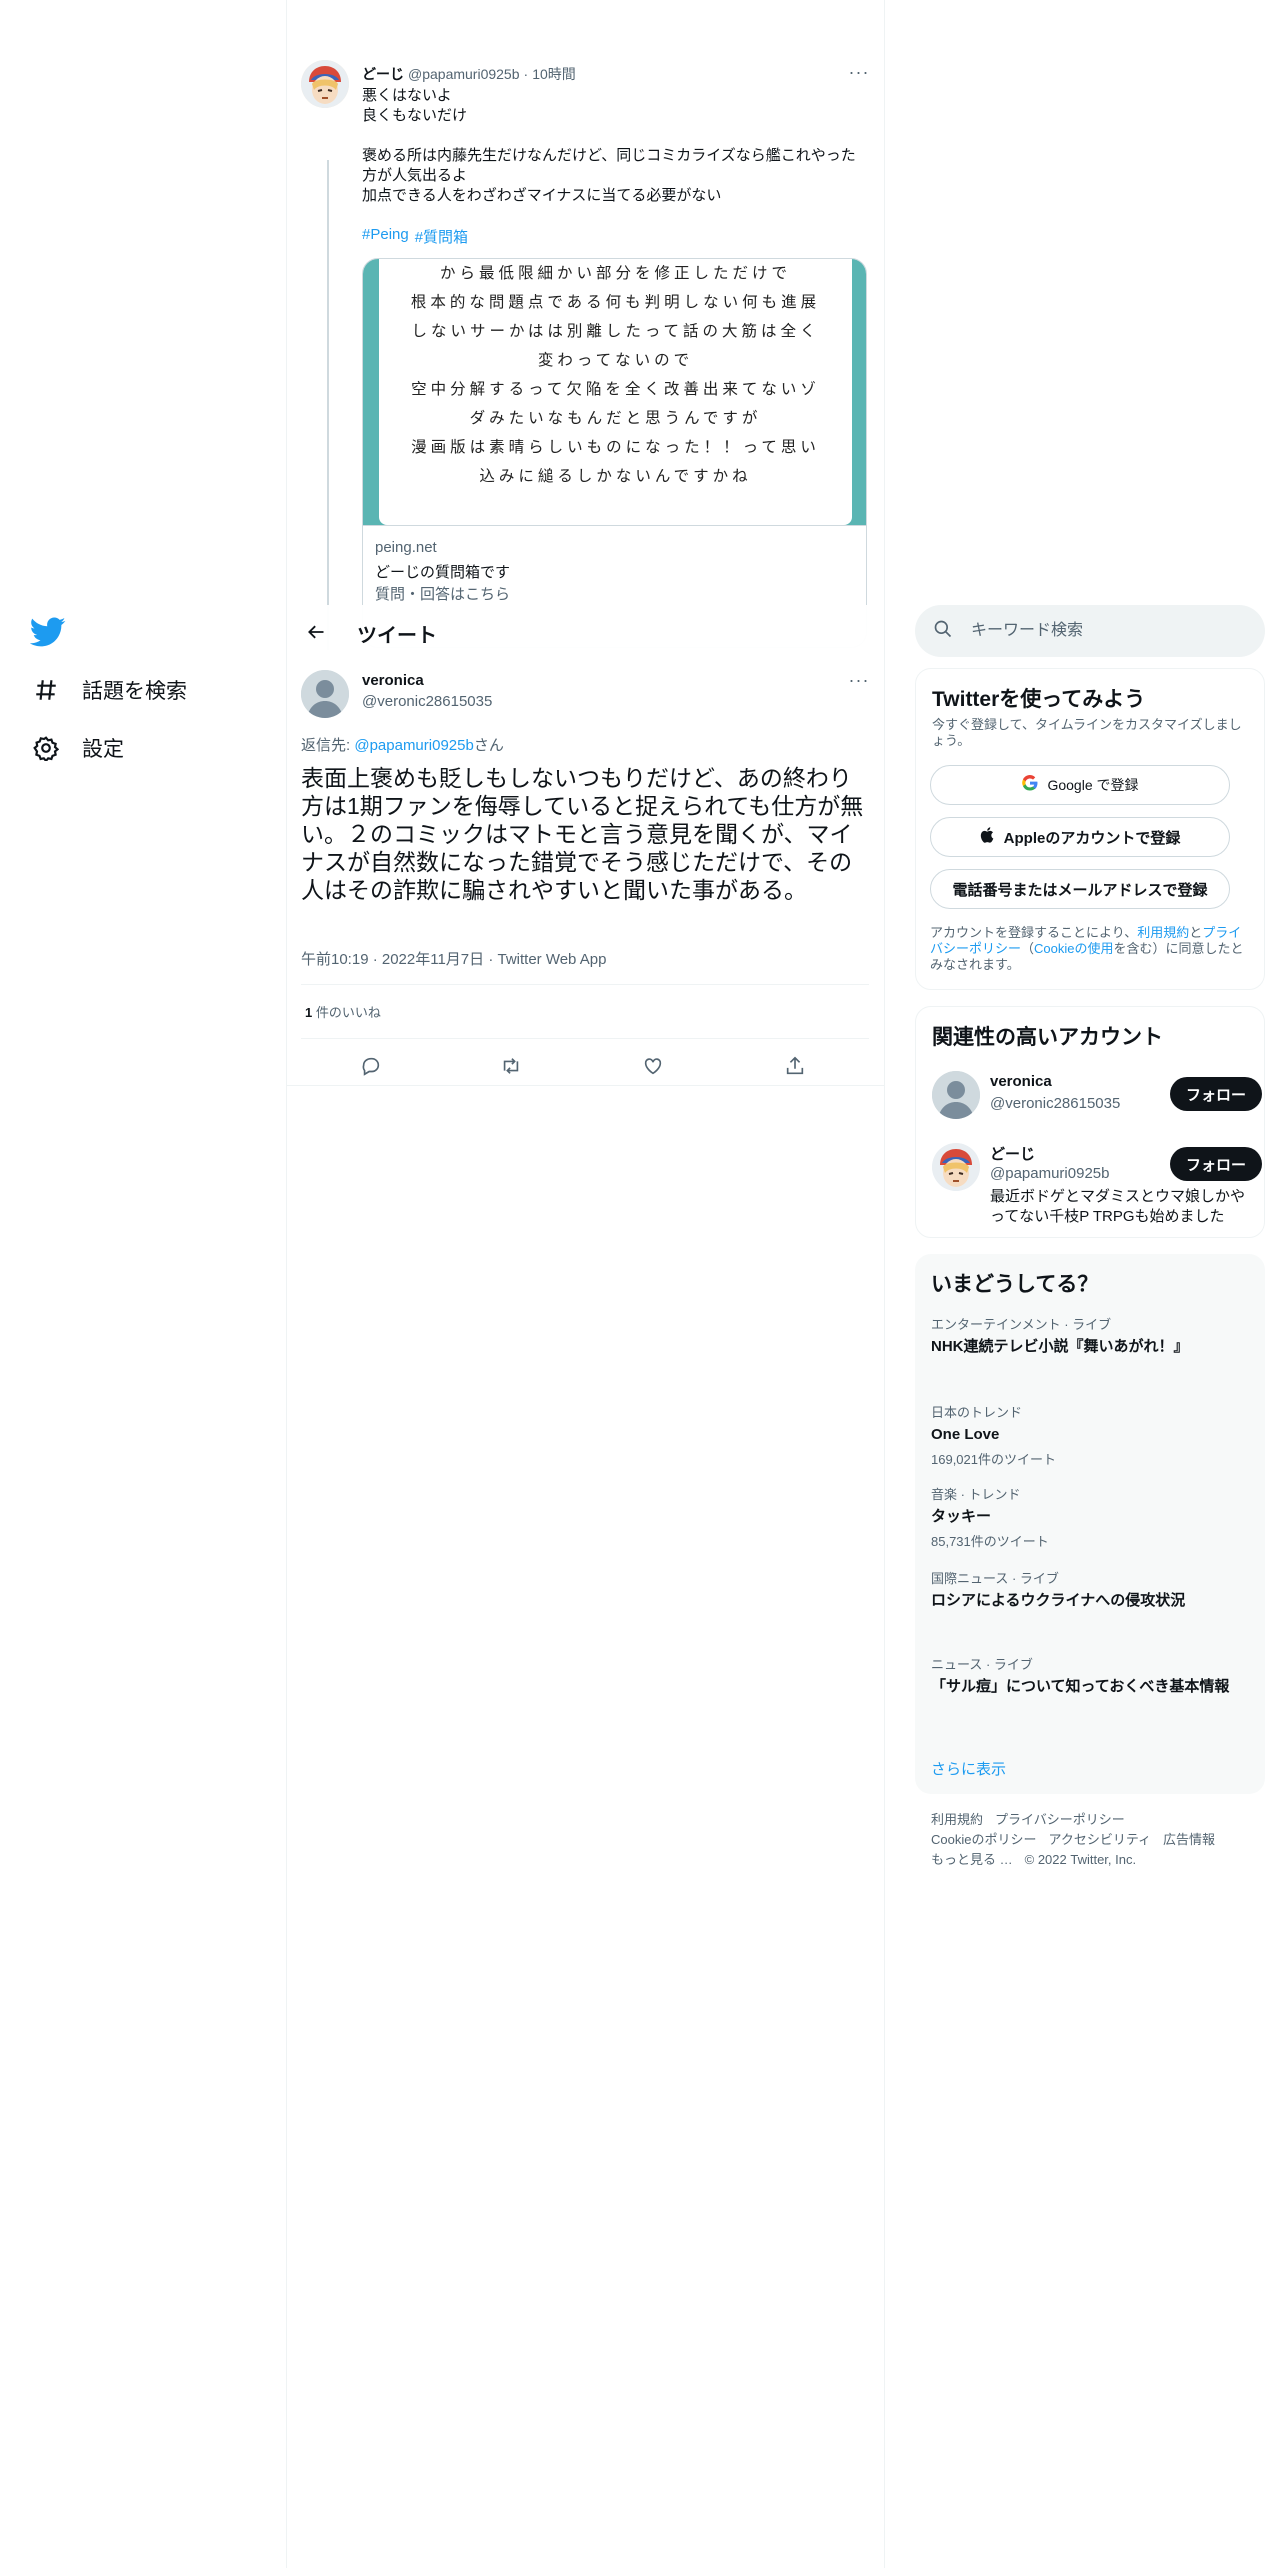 The height and width of the screenshot is (2568, 1284). I want to click on reply-to: 返信先: @papamuri0925bさん, so click(402, 744).